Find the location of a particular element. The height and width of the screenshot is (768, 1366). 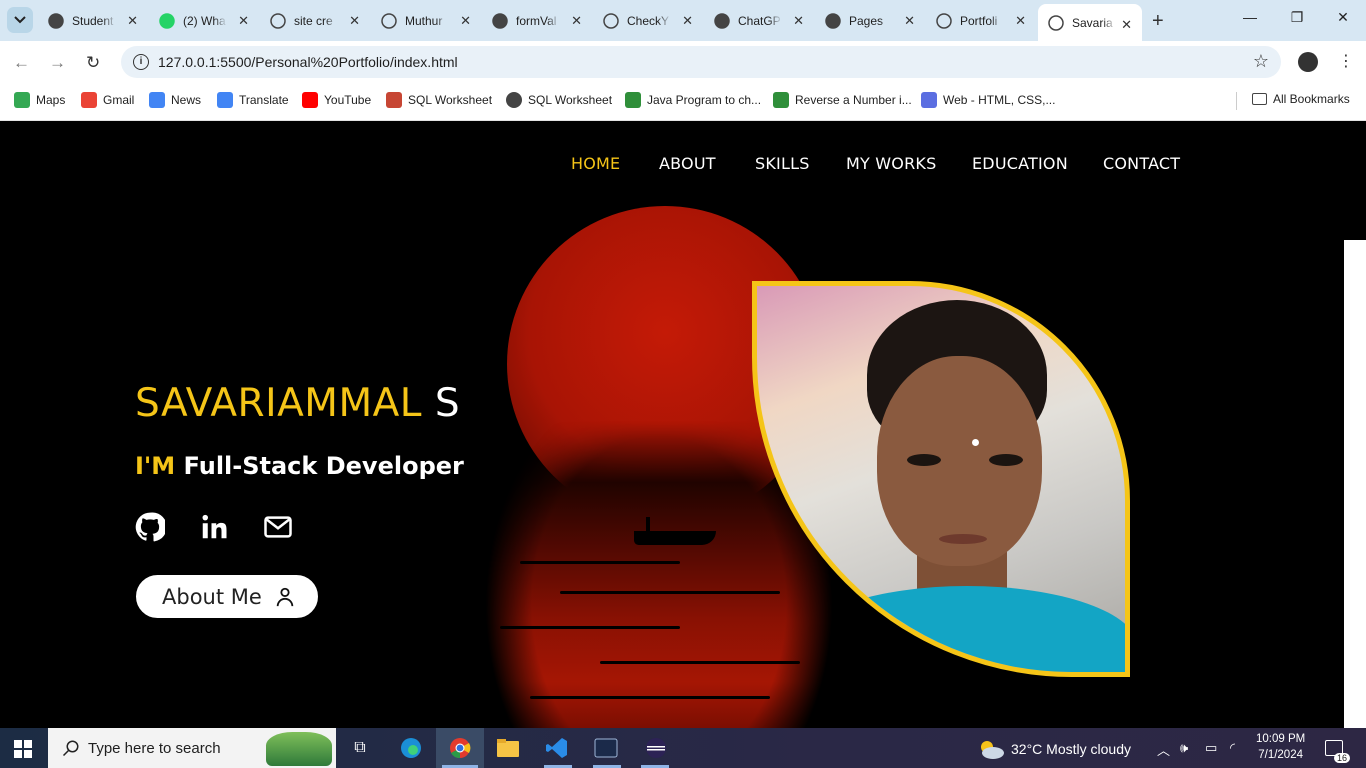

reload-button: ↻ is located at coordinates (93, 63).